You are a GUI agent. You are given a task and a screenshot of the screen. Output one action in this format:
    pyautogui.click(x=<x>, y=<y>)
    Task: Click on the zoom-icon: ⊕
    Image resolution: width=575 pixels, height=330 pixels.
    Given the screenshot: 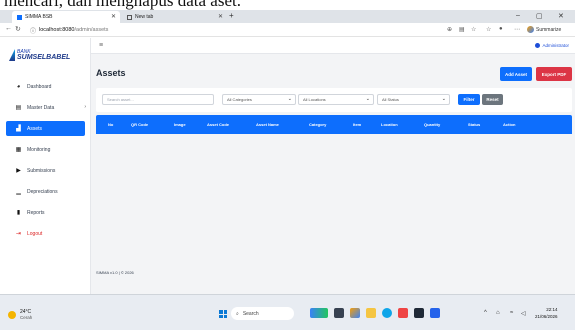 What is the action you would take?
    pyautogui.click(x=449, y=29)
    